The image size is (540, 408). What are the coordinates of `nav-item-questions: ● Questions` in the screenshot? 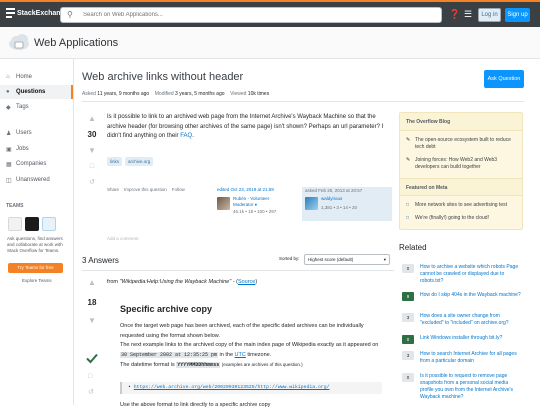 It's located at (36, 92).